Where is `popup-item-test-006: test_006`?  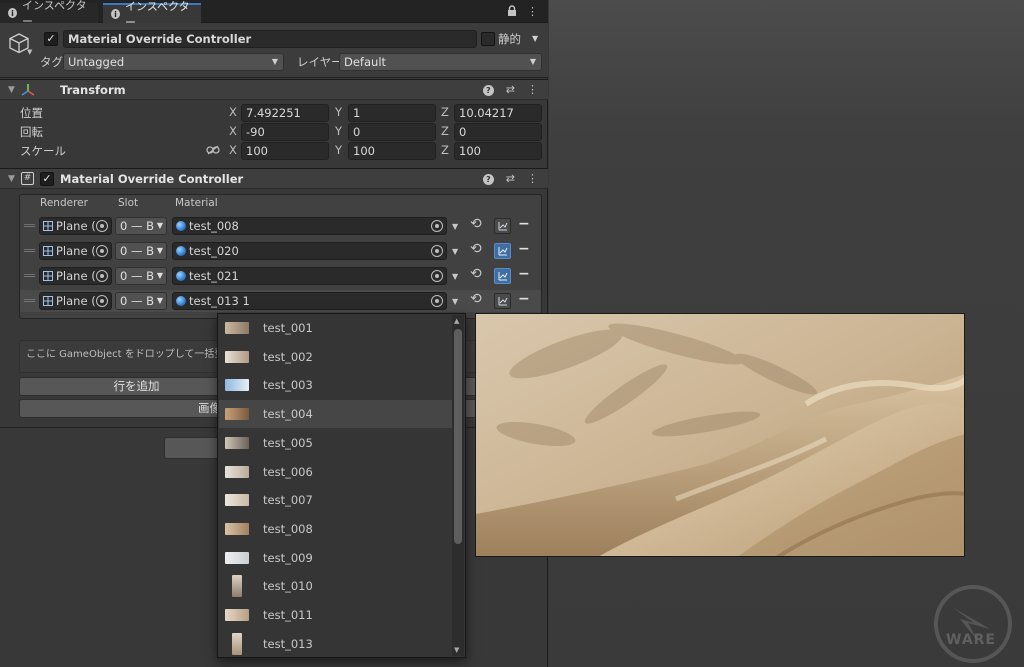
popup-item-test-006: test_006 is located at coordinates (336, 472).